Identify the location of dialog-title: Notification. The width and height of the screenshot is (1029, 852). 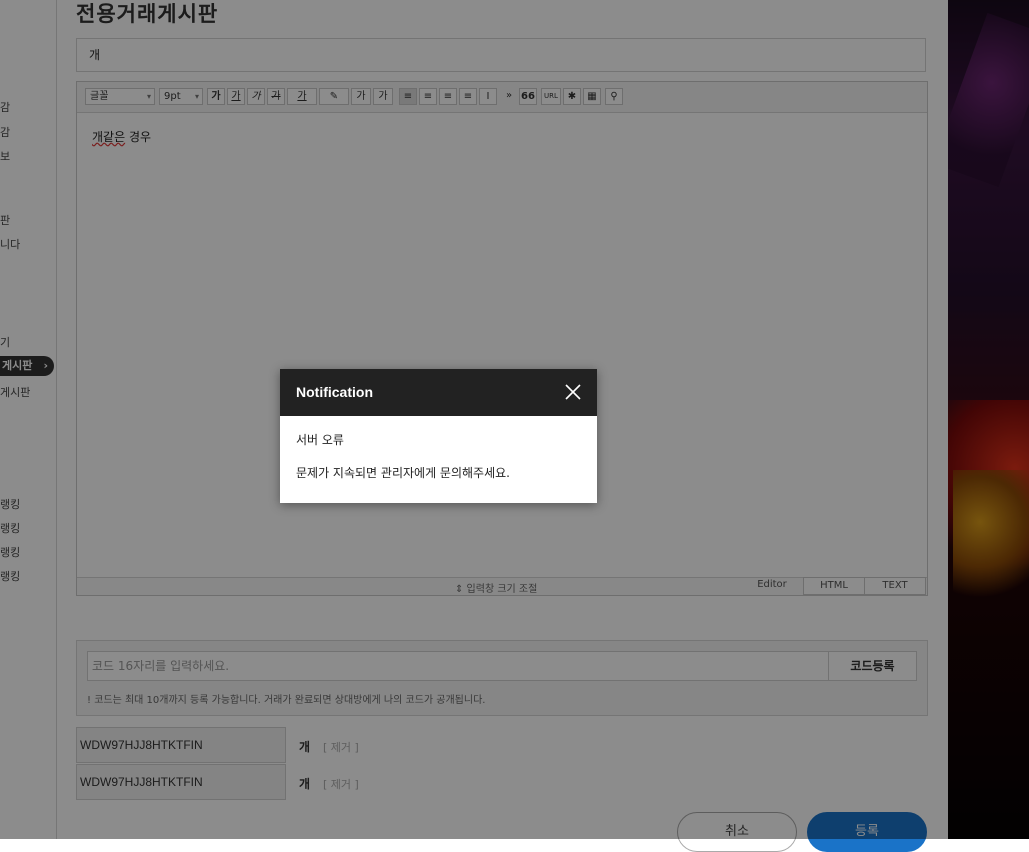
(334, 392).